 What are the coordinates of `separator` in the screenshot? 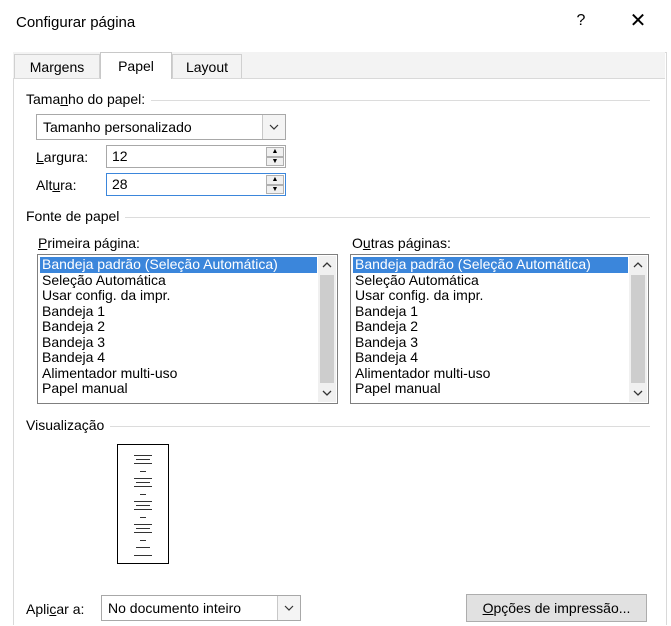 It's located at (338, 426).